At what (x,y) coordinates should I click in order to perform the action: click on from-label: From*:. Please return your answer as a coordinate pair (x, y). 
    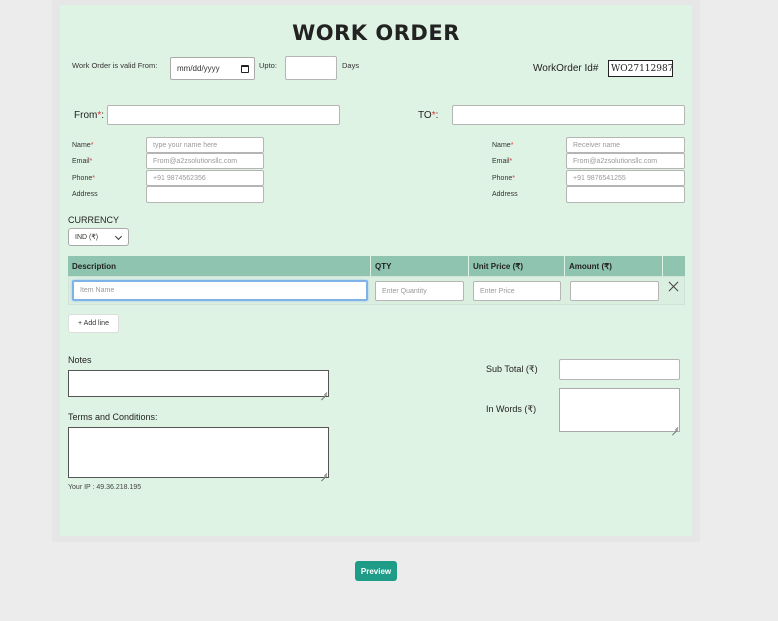
    Looking at the image, I should click on (89, 115).